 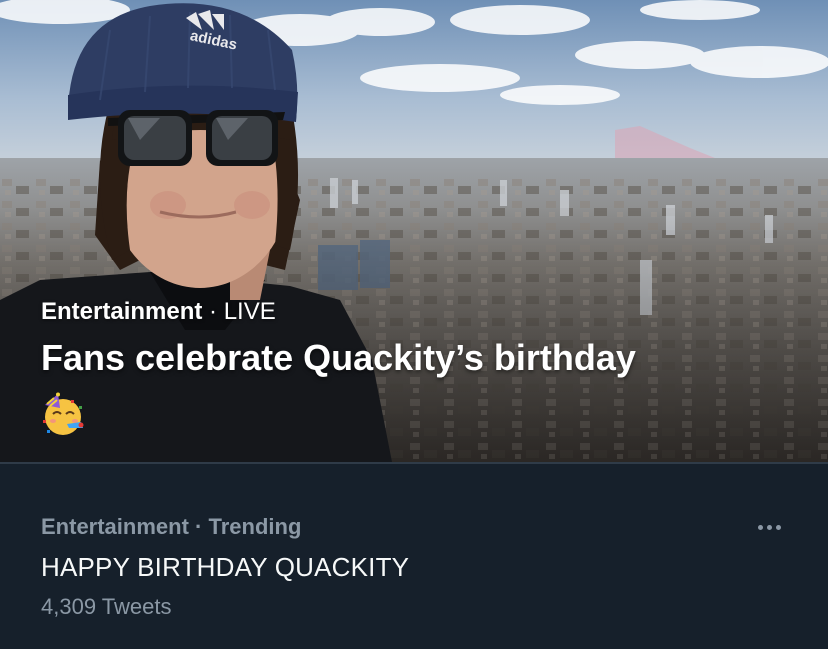 I want to click on hero-headline: Fans celebrate Quackity’s birthday, so click(x=419, y=358).